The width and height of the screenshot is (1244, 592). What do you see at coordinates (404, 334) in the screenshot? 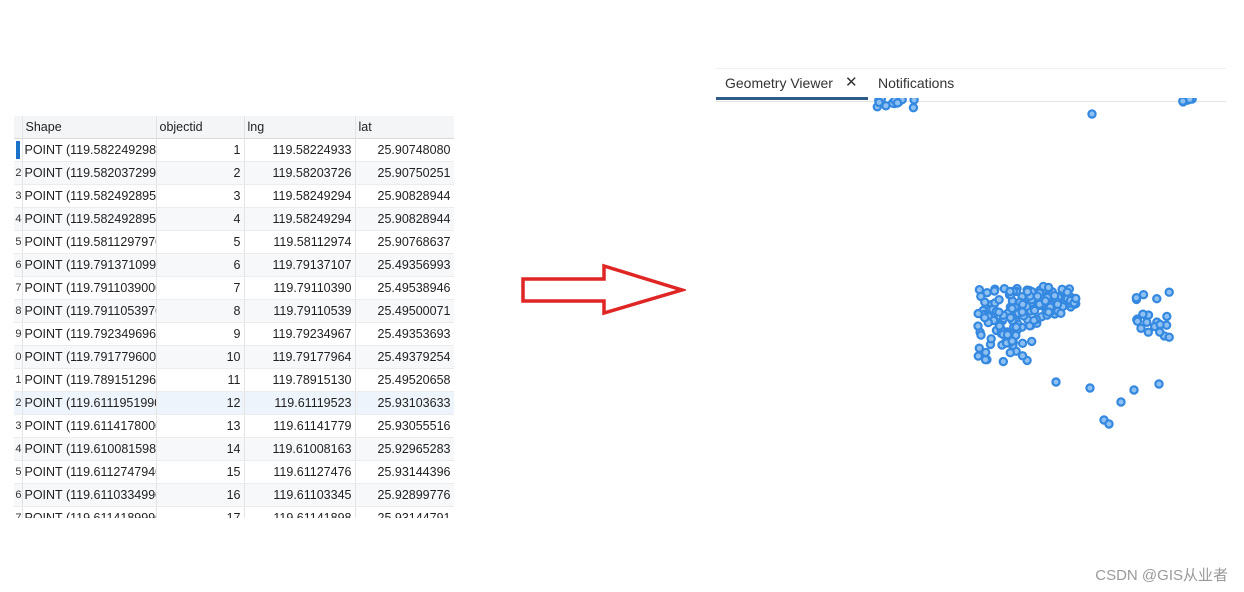
I see `cell-lat: 25.49353693` at bounding box center [404, 334].